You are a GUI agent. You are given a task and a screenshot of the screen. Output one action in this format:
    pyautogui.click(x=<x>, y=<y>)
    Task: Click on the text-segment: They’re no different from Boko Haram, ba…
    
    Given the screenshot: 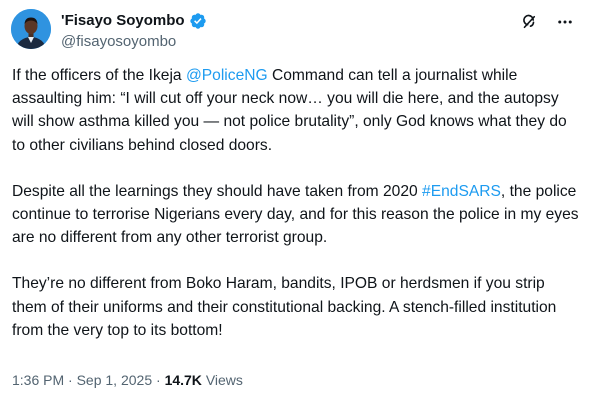 What is the action you would take?
    pyautogui.click(x=284, y=307)
    